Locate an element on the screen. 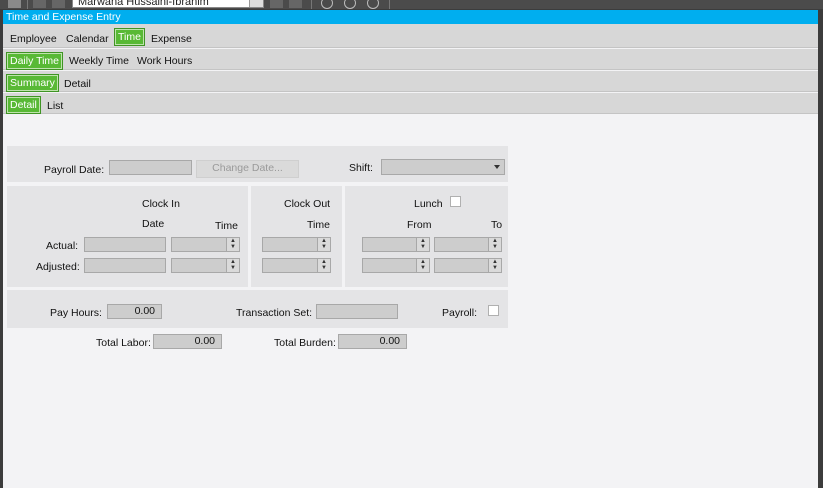 Image resolution: width=823 pixels, height=488 pixels. tab-calendar: Calendar is located at coordinates (87, 39).